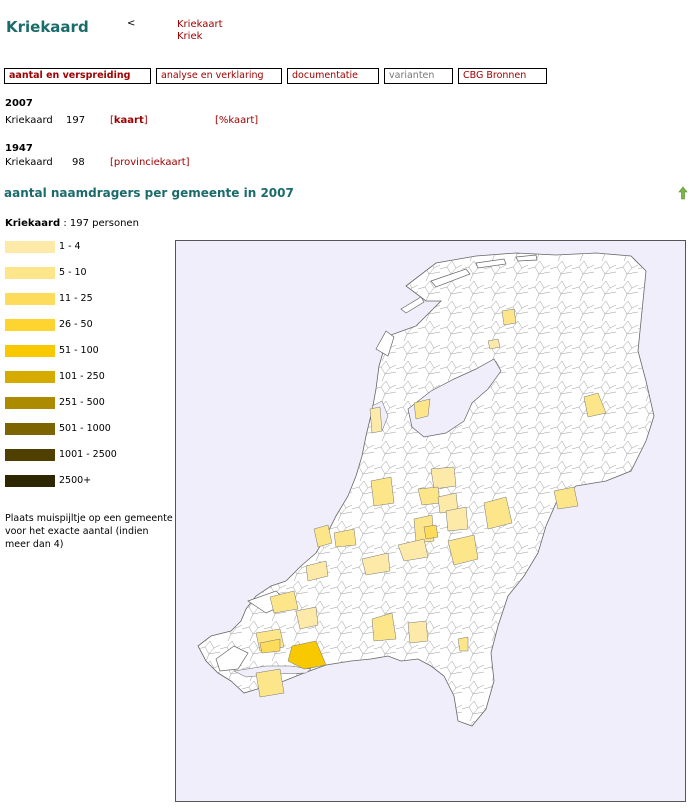 This screenshot has height=810, width=699. Describe the element at coordinates (19, 148) in the screenshot. I see `year-1947: 1947` at that location.